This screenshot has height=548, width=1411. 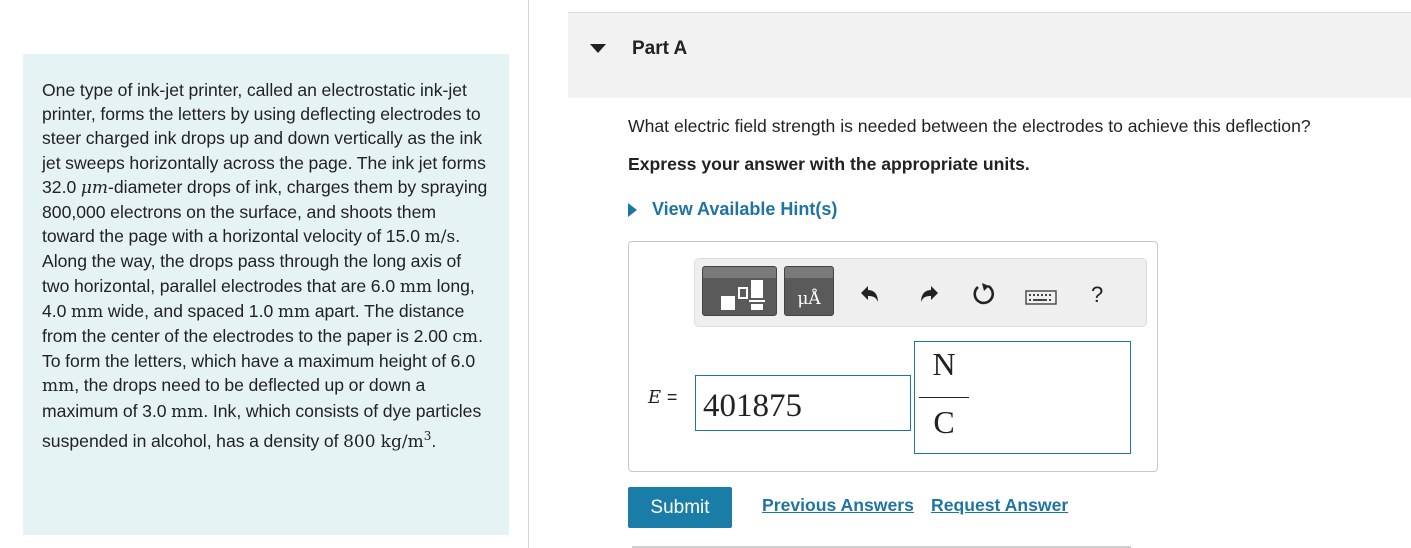 I want to click on units-glyph: μÅ, so click(x=809, y=299).